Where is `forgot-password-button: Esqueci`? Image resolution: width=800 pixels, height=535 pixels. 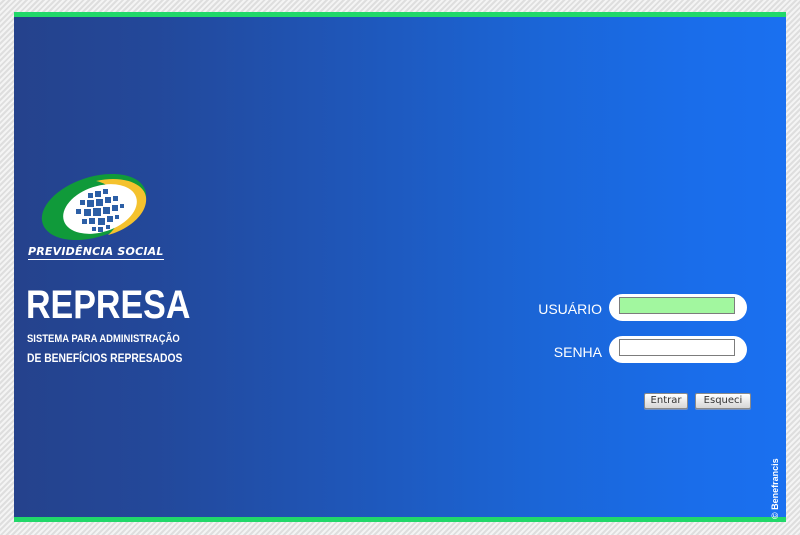
forgot-password-button: Esqueci is located at coordinates (723, 401).